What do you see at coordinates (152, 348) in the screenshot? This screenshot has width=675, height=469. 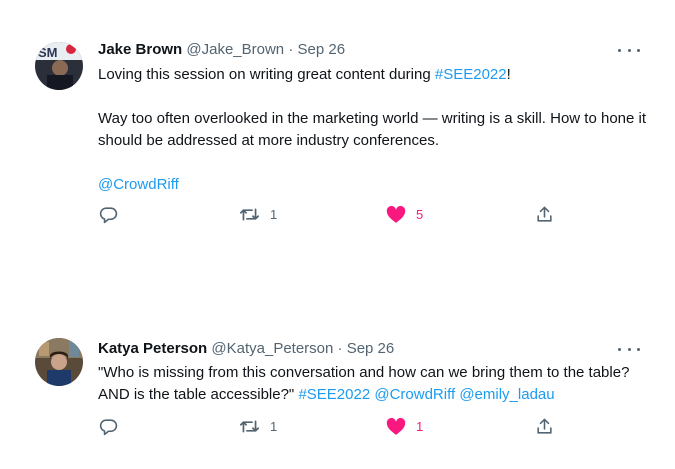 I see `author-name: Katya Peterson` at bounding box center [152, 348].